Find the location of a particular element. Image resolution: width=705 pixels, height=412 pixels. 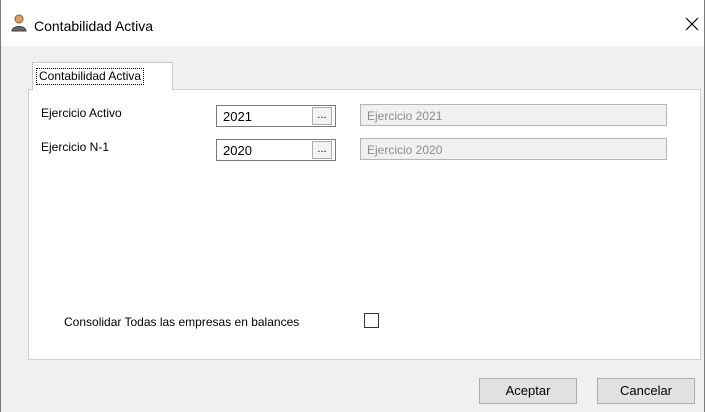

window-title: Contabilidad Activa is located at coordinates (94, 26).